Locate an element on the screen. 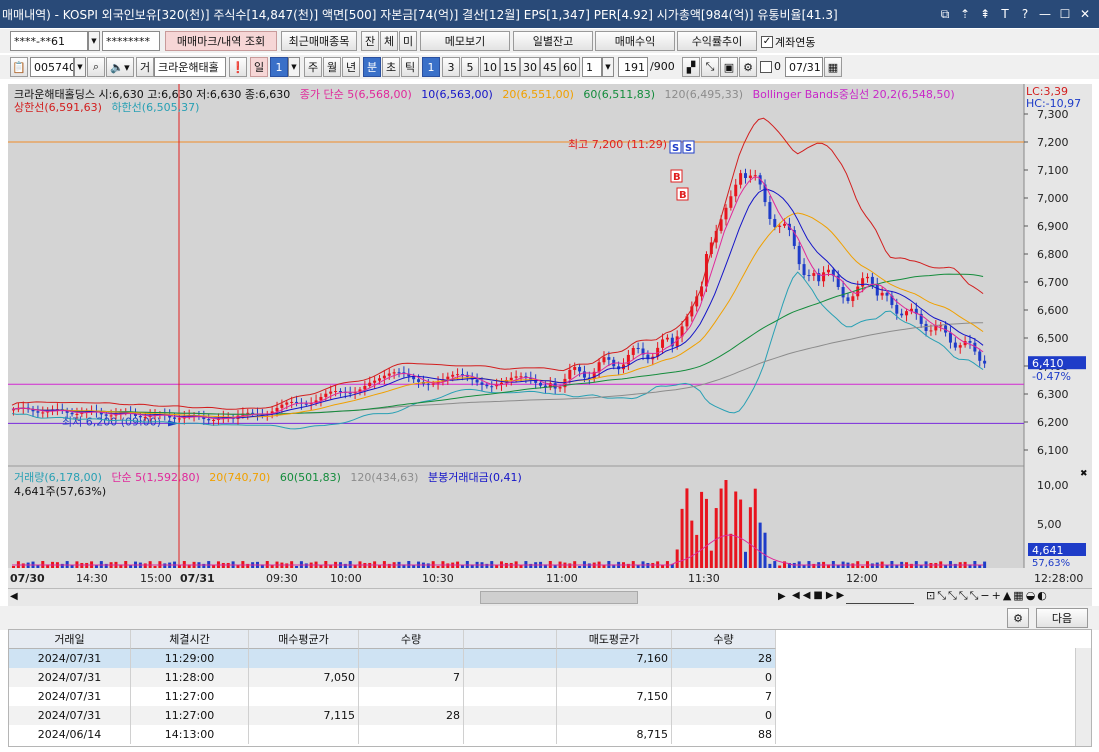 This screenshot has width=1099, height=752. save-icon: ▣ is located at coordinates (729, 67).